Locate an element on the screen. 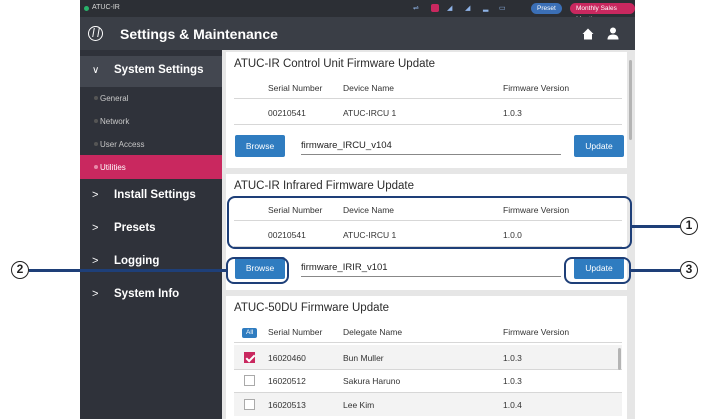 The height and width of the screenshot is (419, 703). sidebar-item-label: Presets is located at coordinates (135, 228).